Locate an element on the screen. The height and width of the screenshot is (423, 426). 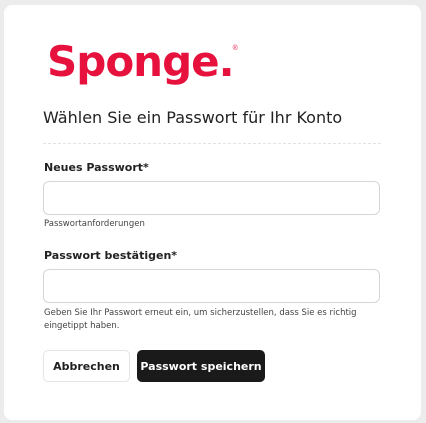
password-requirements-hint: Passwortanforderungen is located at coordinates (94, 224).